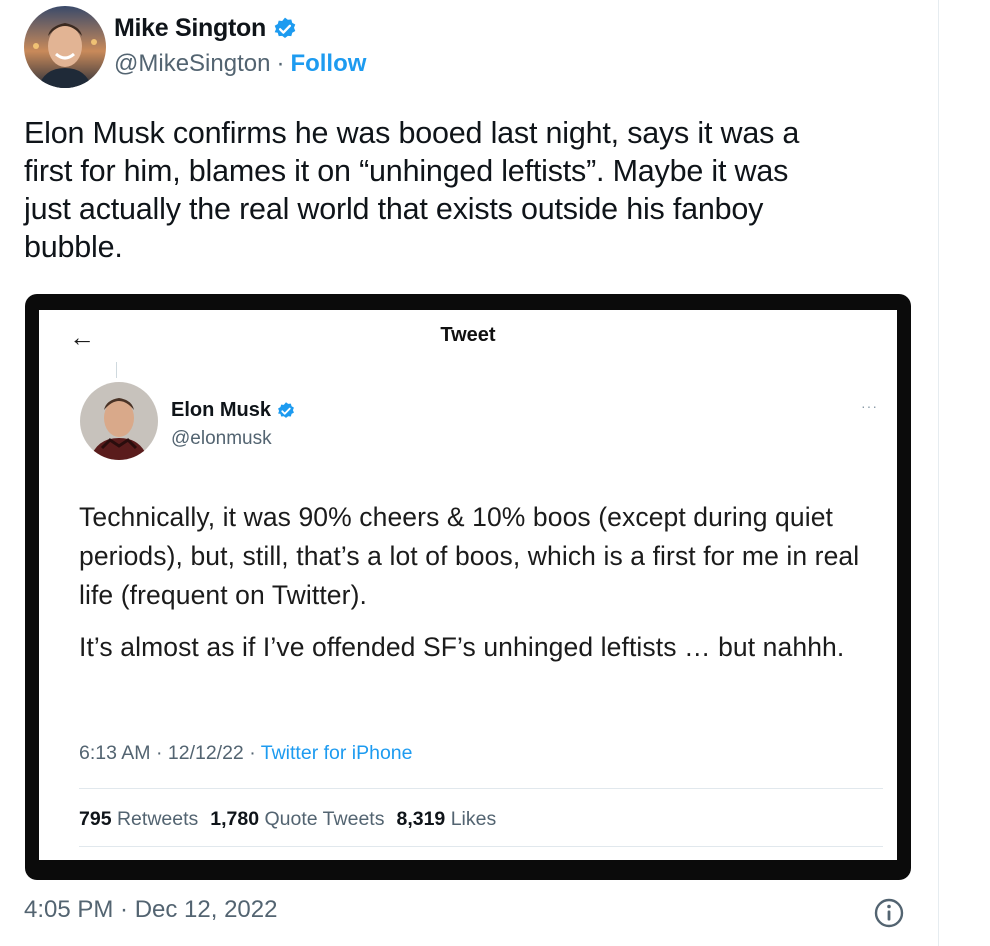 The height and width of the screenshot is (946, 990). I want to click on retweets-label: Retweets, so click(157, 819).